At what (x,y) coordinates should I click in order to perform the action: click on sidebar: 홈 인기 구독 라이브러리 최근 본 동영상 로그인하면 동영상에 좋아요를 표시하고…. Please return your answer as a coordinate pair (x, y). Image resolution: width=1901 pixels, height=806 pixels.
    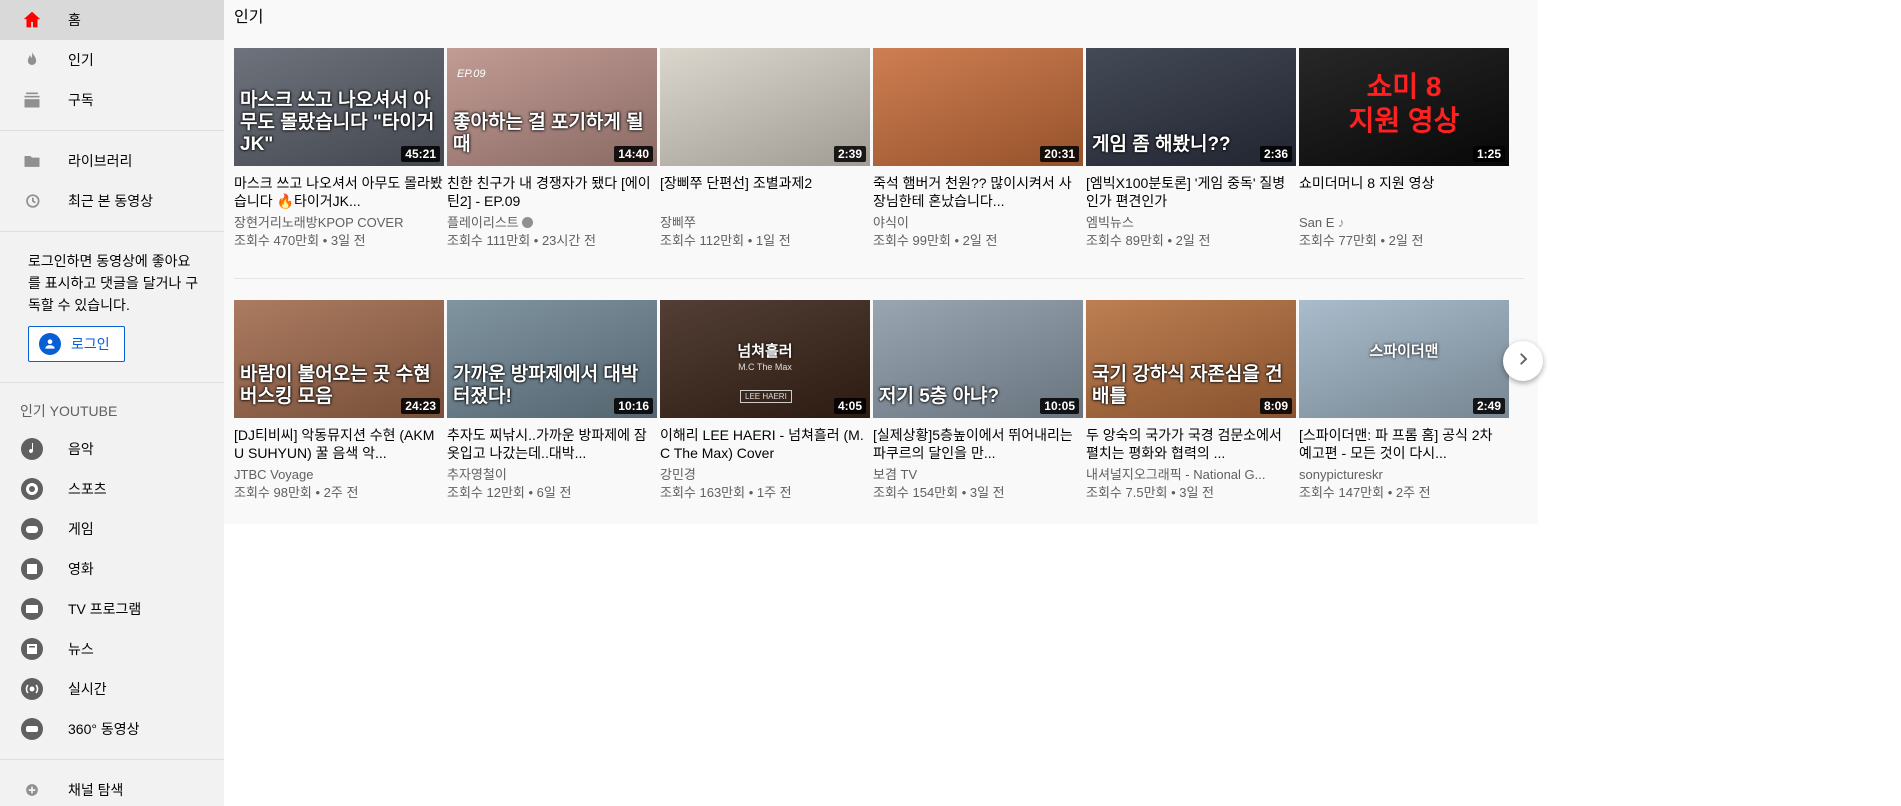
    Looking at the image, I should click on (112, 403).